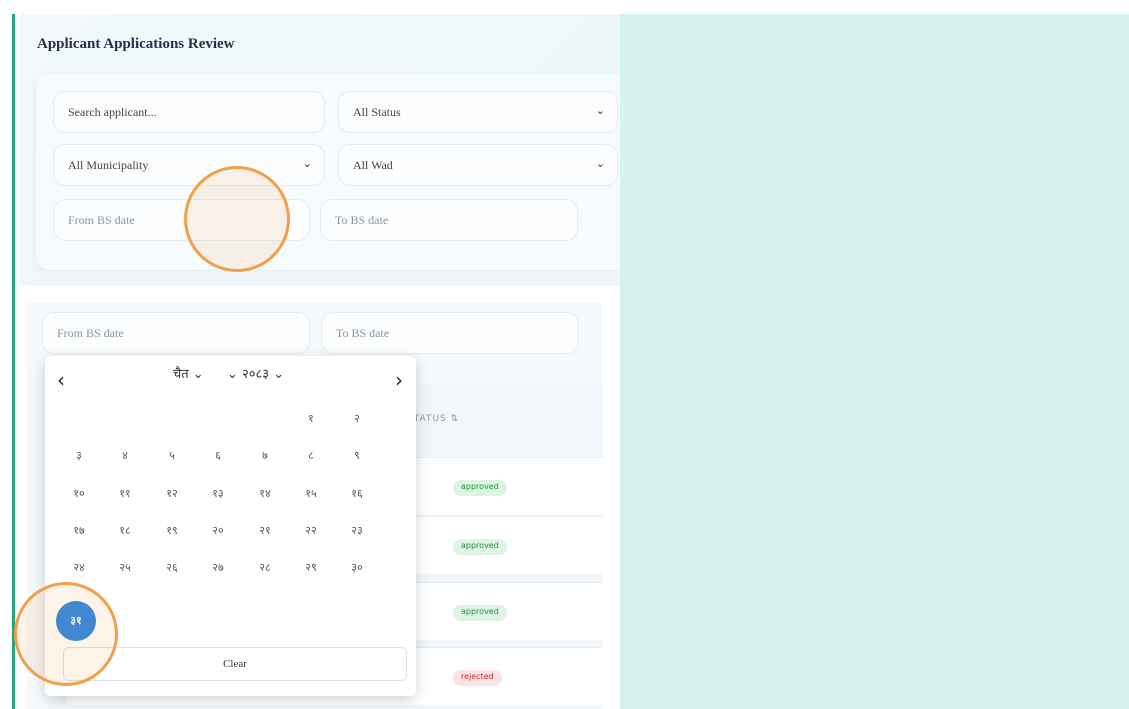 The width and height of the screenshot is (1129, 709). Describe the element at coordinates (79, 455) in the screenshot. I see `calendar-day: ३` at that location.